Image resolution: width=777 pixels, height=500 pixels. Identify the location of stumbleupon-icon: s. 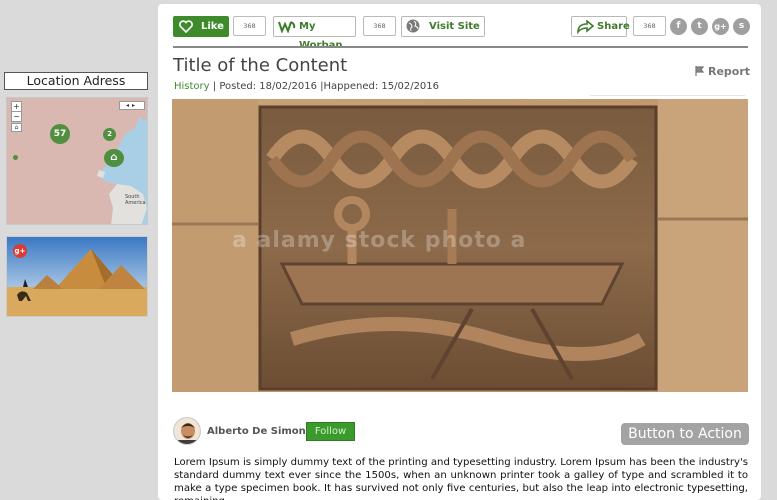
(741, 26).